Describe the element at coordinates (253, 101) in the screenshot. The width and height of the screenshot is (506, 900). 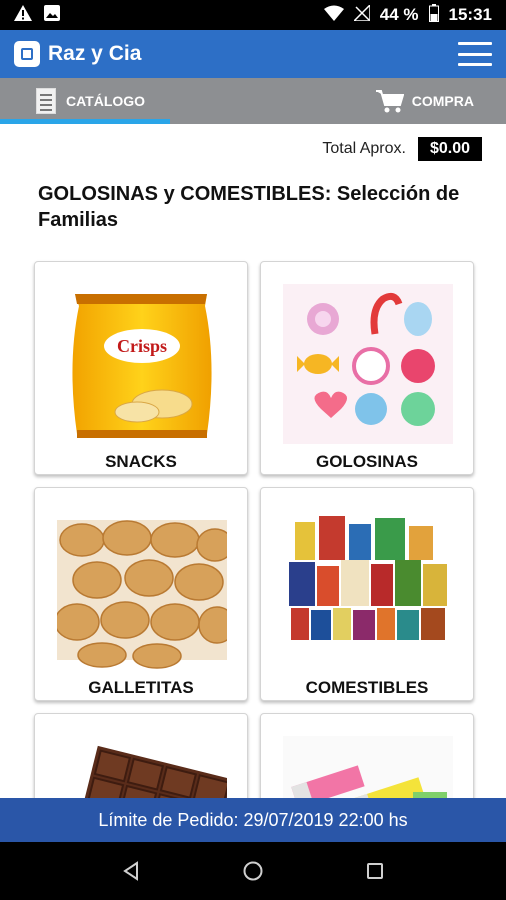
I see `tab-bar: CATÁLOGO COMPRA` at that location.